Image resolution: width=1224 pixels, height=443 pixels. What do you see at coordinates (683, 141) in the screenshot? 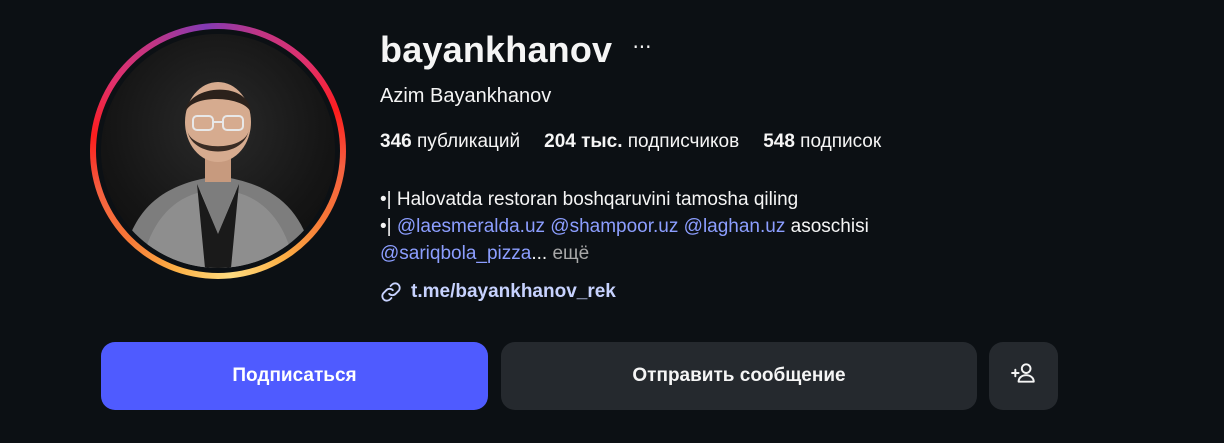
I see `followers-label: подписчиков` at bounding box center [683, 141].